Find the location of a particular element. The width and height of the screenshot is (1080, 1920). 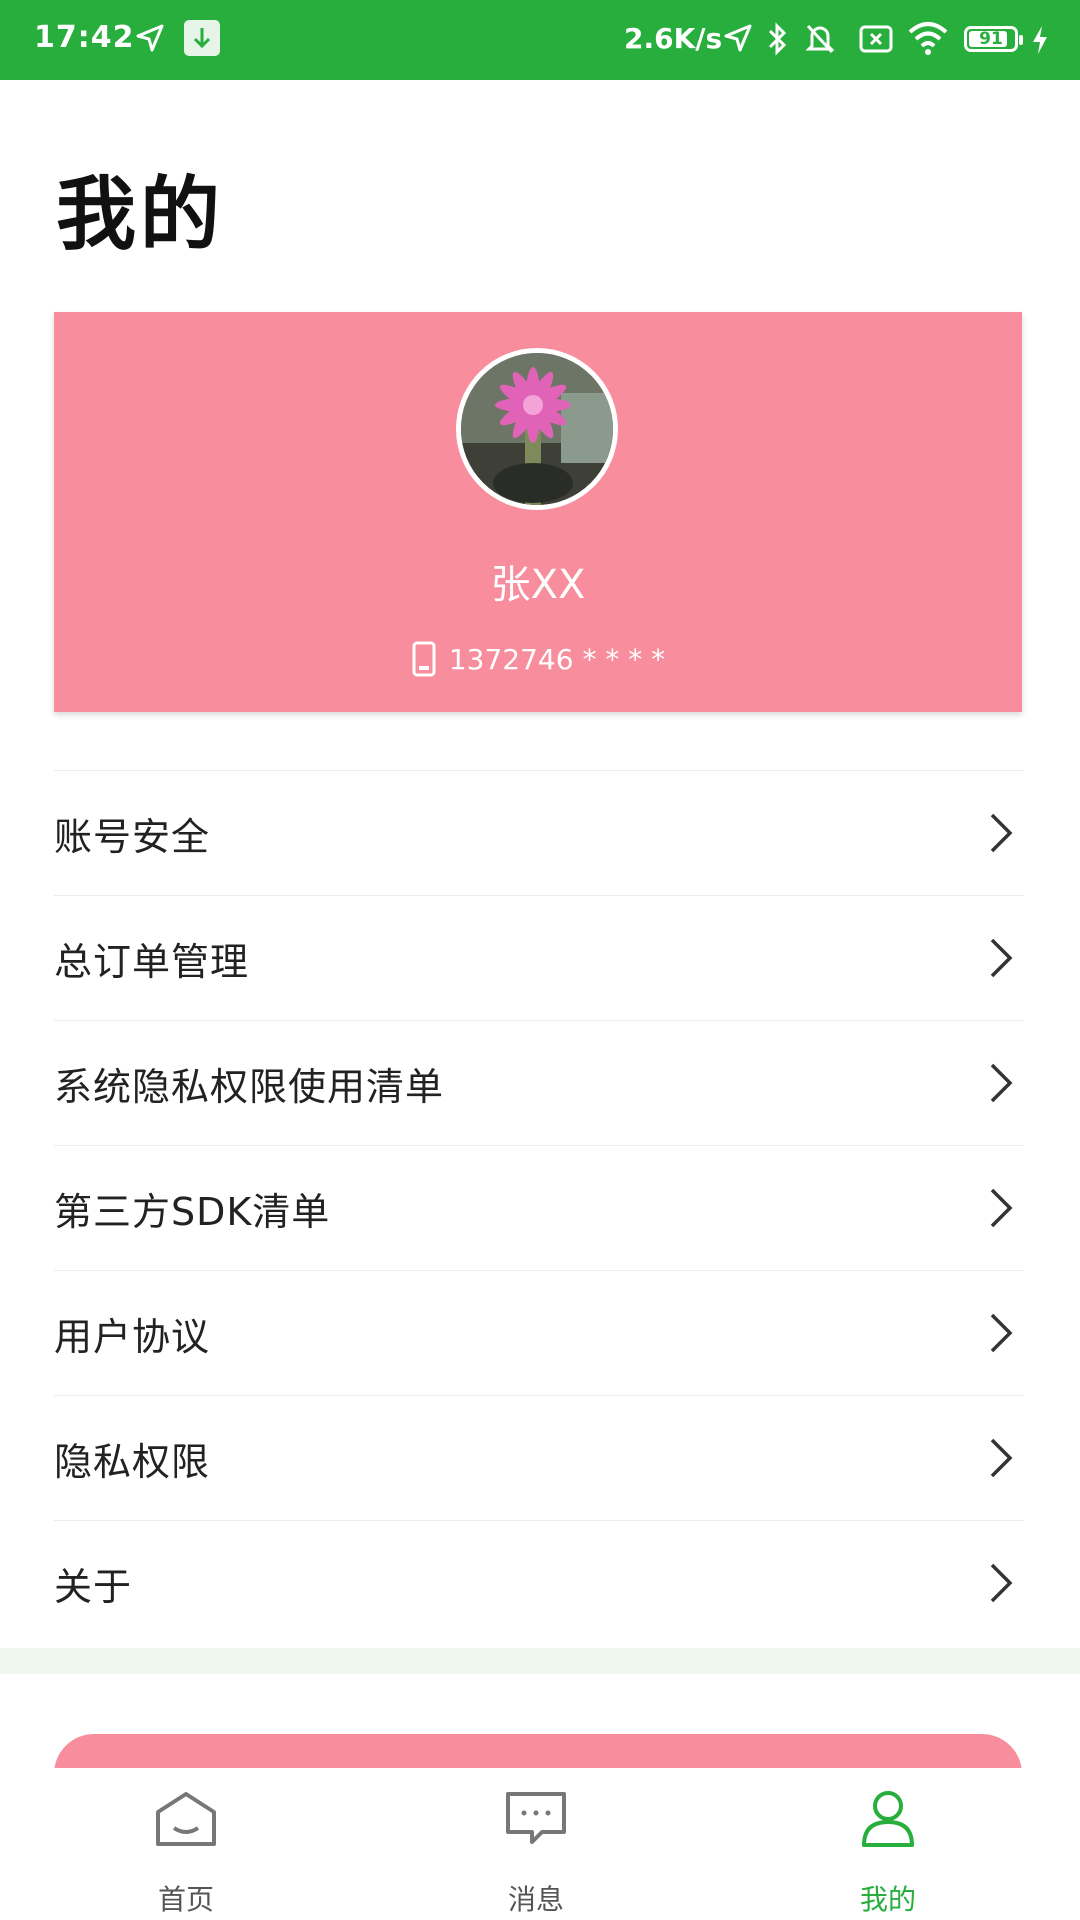

phone-number: 1372746 * * * * is located at coordinates (557, 659).